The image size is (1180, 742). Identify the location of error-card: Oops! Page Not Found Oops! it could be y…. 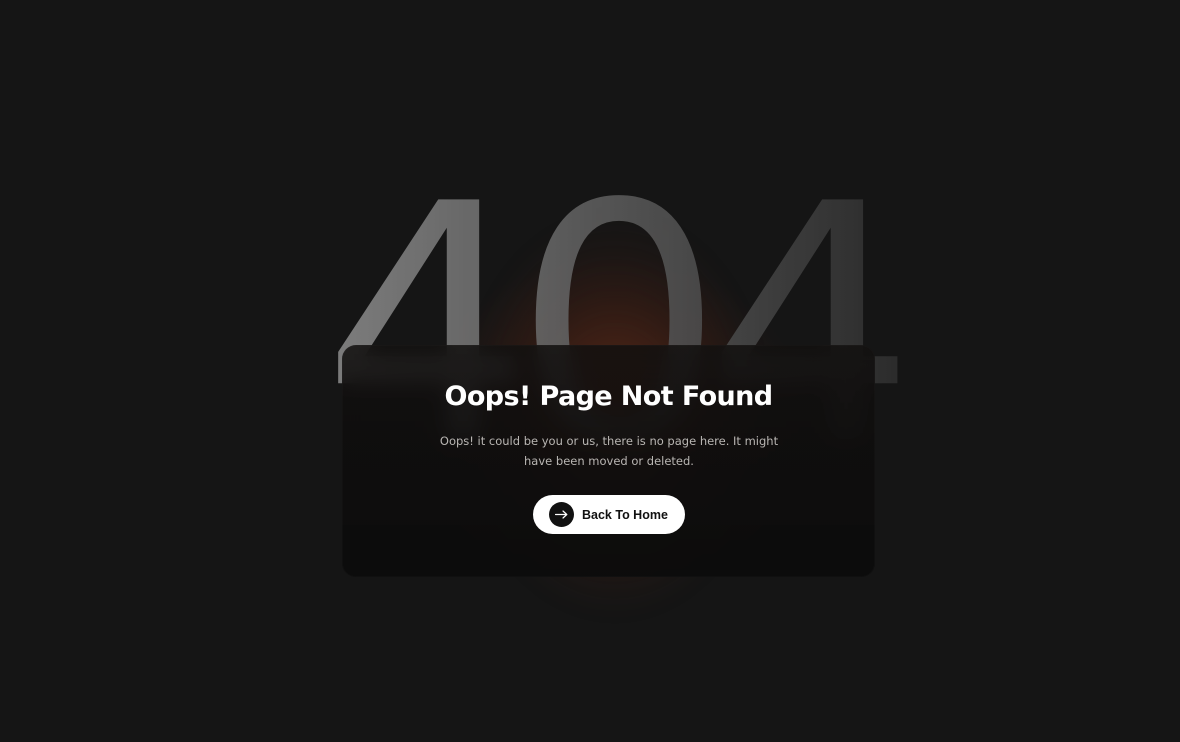
(608, 461).